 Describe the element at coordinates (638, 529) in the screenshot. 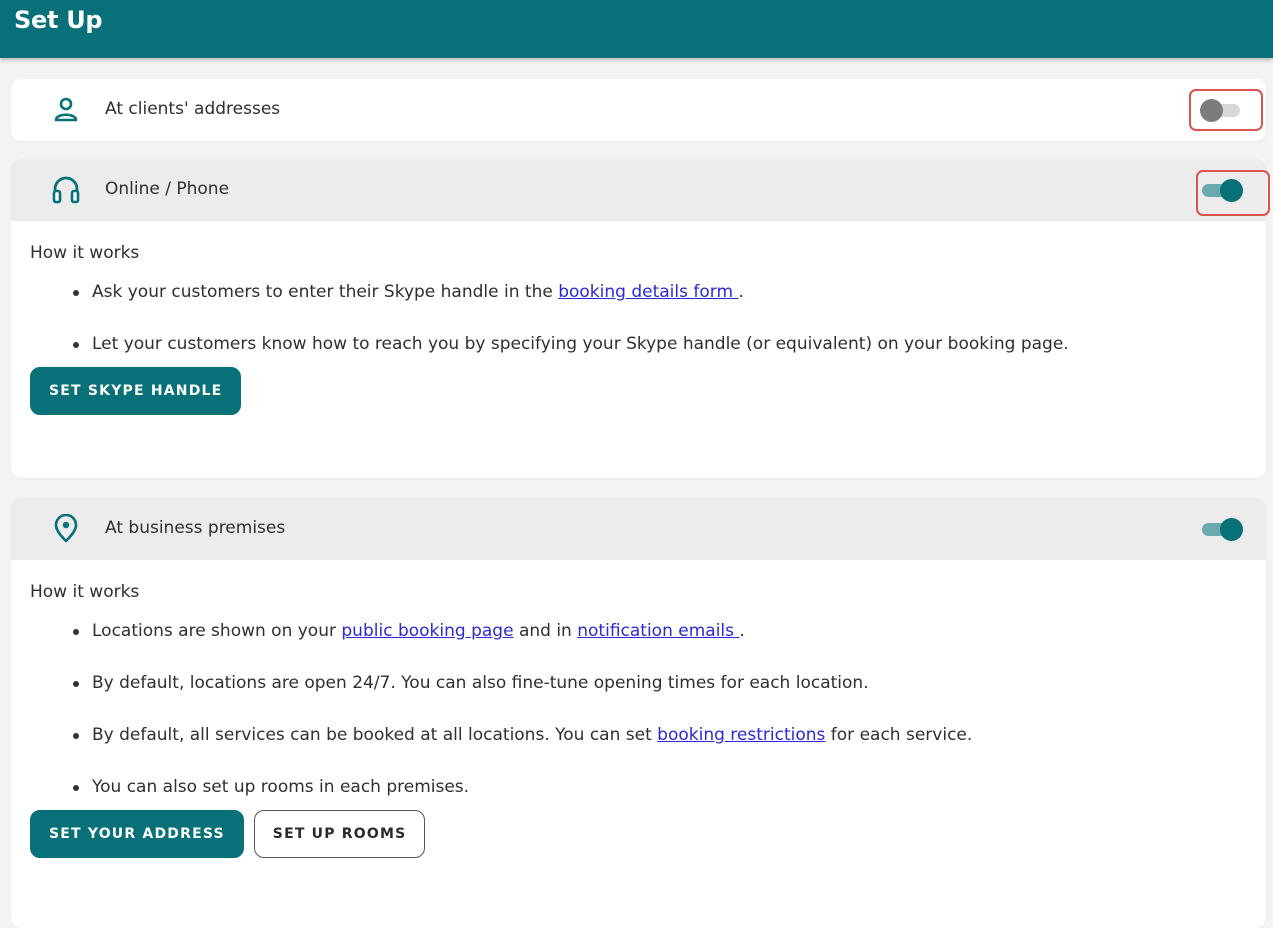

I see `section-header: At business premises` at that location.